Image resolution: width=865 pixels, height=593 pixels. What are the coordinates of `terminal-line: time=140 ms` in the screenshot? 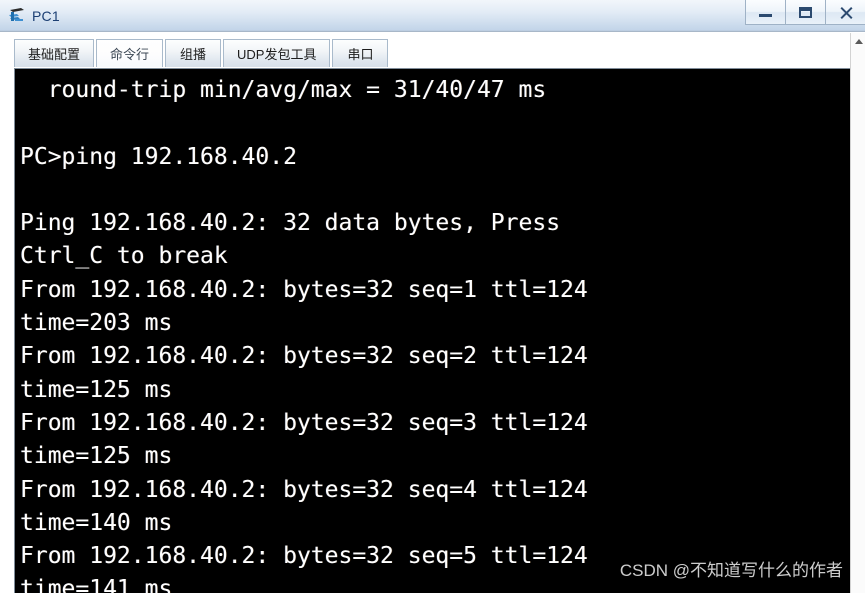 It's located at (96, 522).